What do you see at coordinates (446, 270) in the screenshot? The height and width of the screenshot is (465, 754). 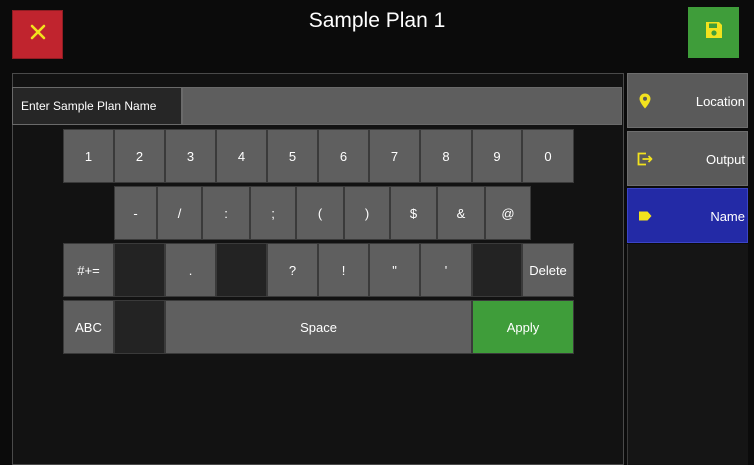 I see `key-apostrophe: '` at bounding box center [446, 270].